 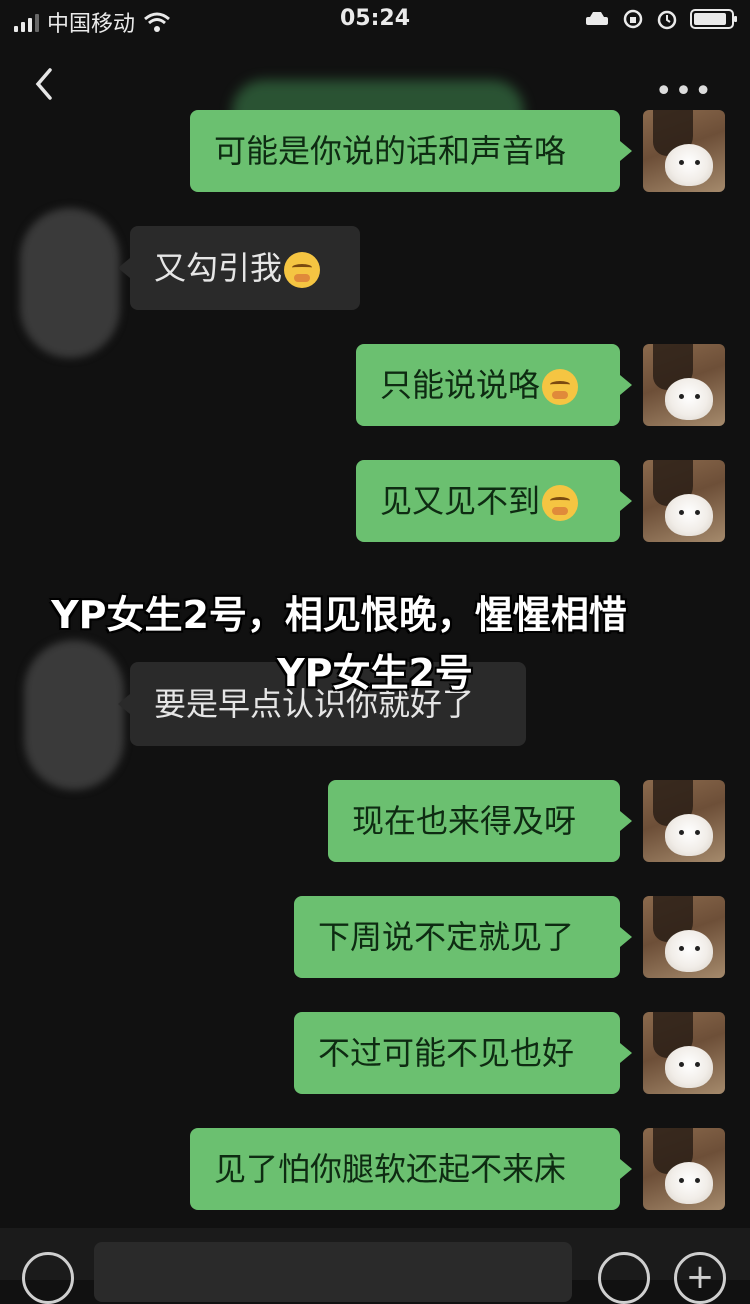 I want to click on message-bubble-outgoing: 见又见不到, so click(x=488, y=501).